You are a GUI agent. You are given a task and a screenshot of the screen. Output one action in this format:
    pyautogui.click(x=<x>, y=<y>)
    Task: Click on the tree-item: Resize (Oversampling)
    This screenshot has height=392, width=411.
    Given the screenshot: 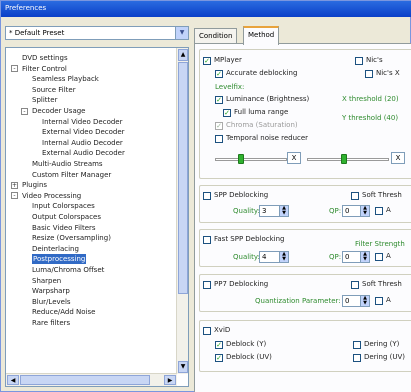 What is the action you would take?
    pyautogui.click(x=71, y=238)
    